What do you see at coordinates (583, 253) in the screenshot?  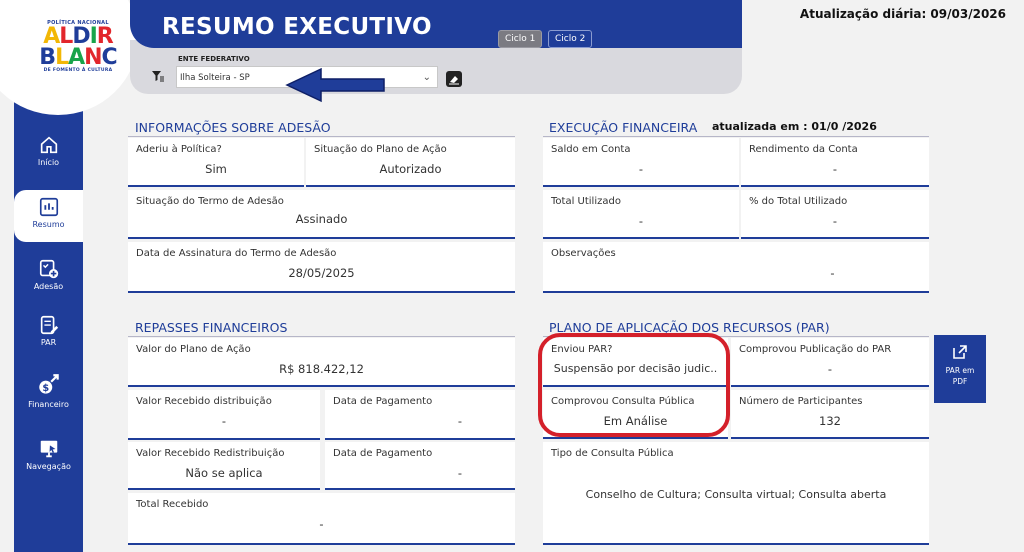 I see `card-label: Observações` at bounding box center [583, 253].